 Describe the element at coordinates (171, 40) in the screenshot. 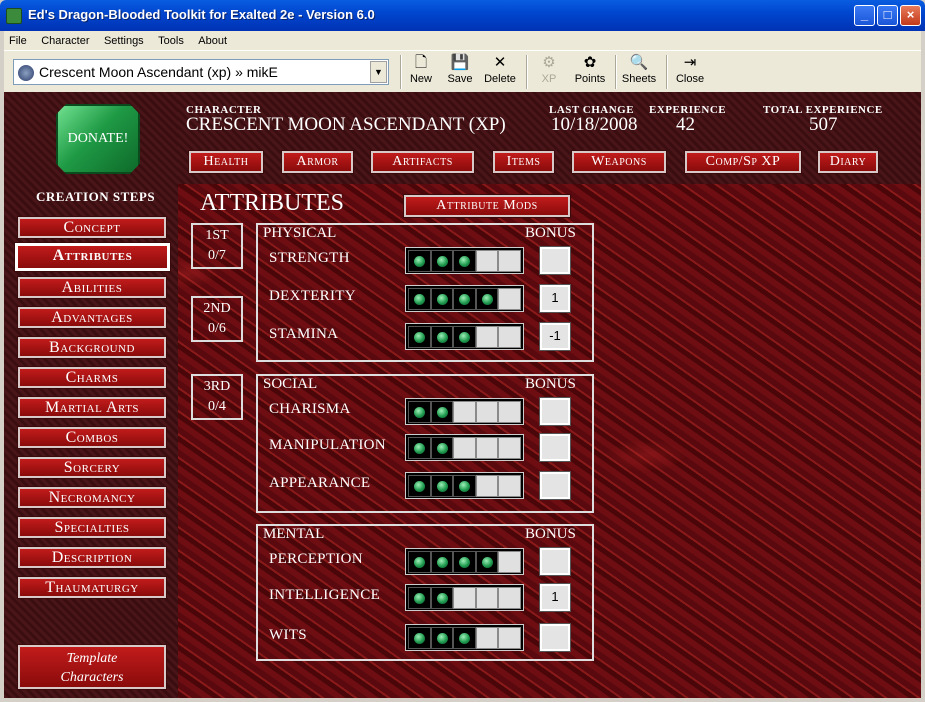

I see `menu-tools: Tools` at that location.